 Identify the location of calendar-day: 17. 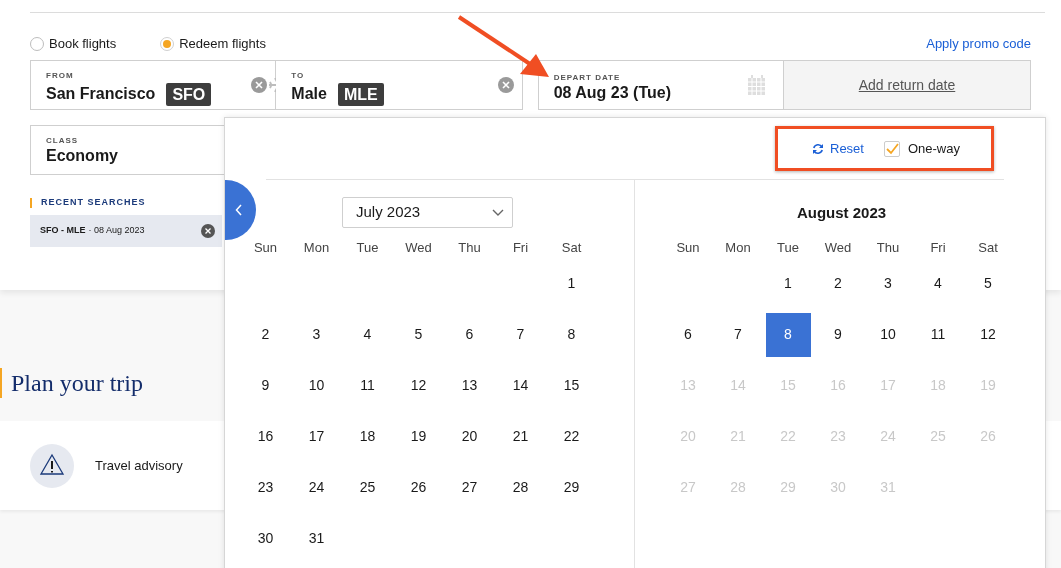
(316, 436).